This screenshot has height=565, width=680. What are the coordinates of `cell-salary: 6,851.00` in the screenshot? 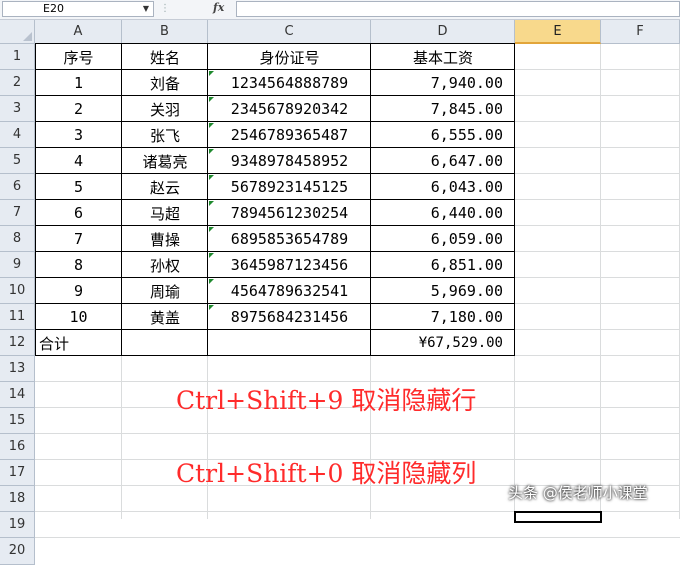 It's located at (443, 265).